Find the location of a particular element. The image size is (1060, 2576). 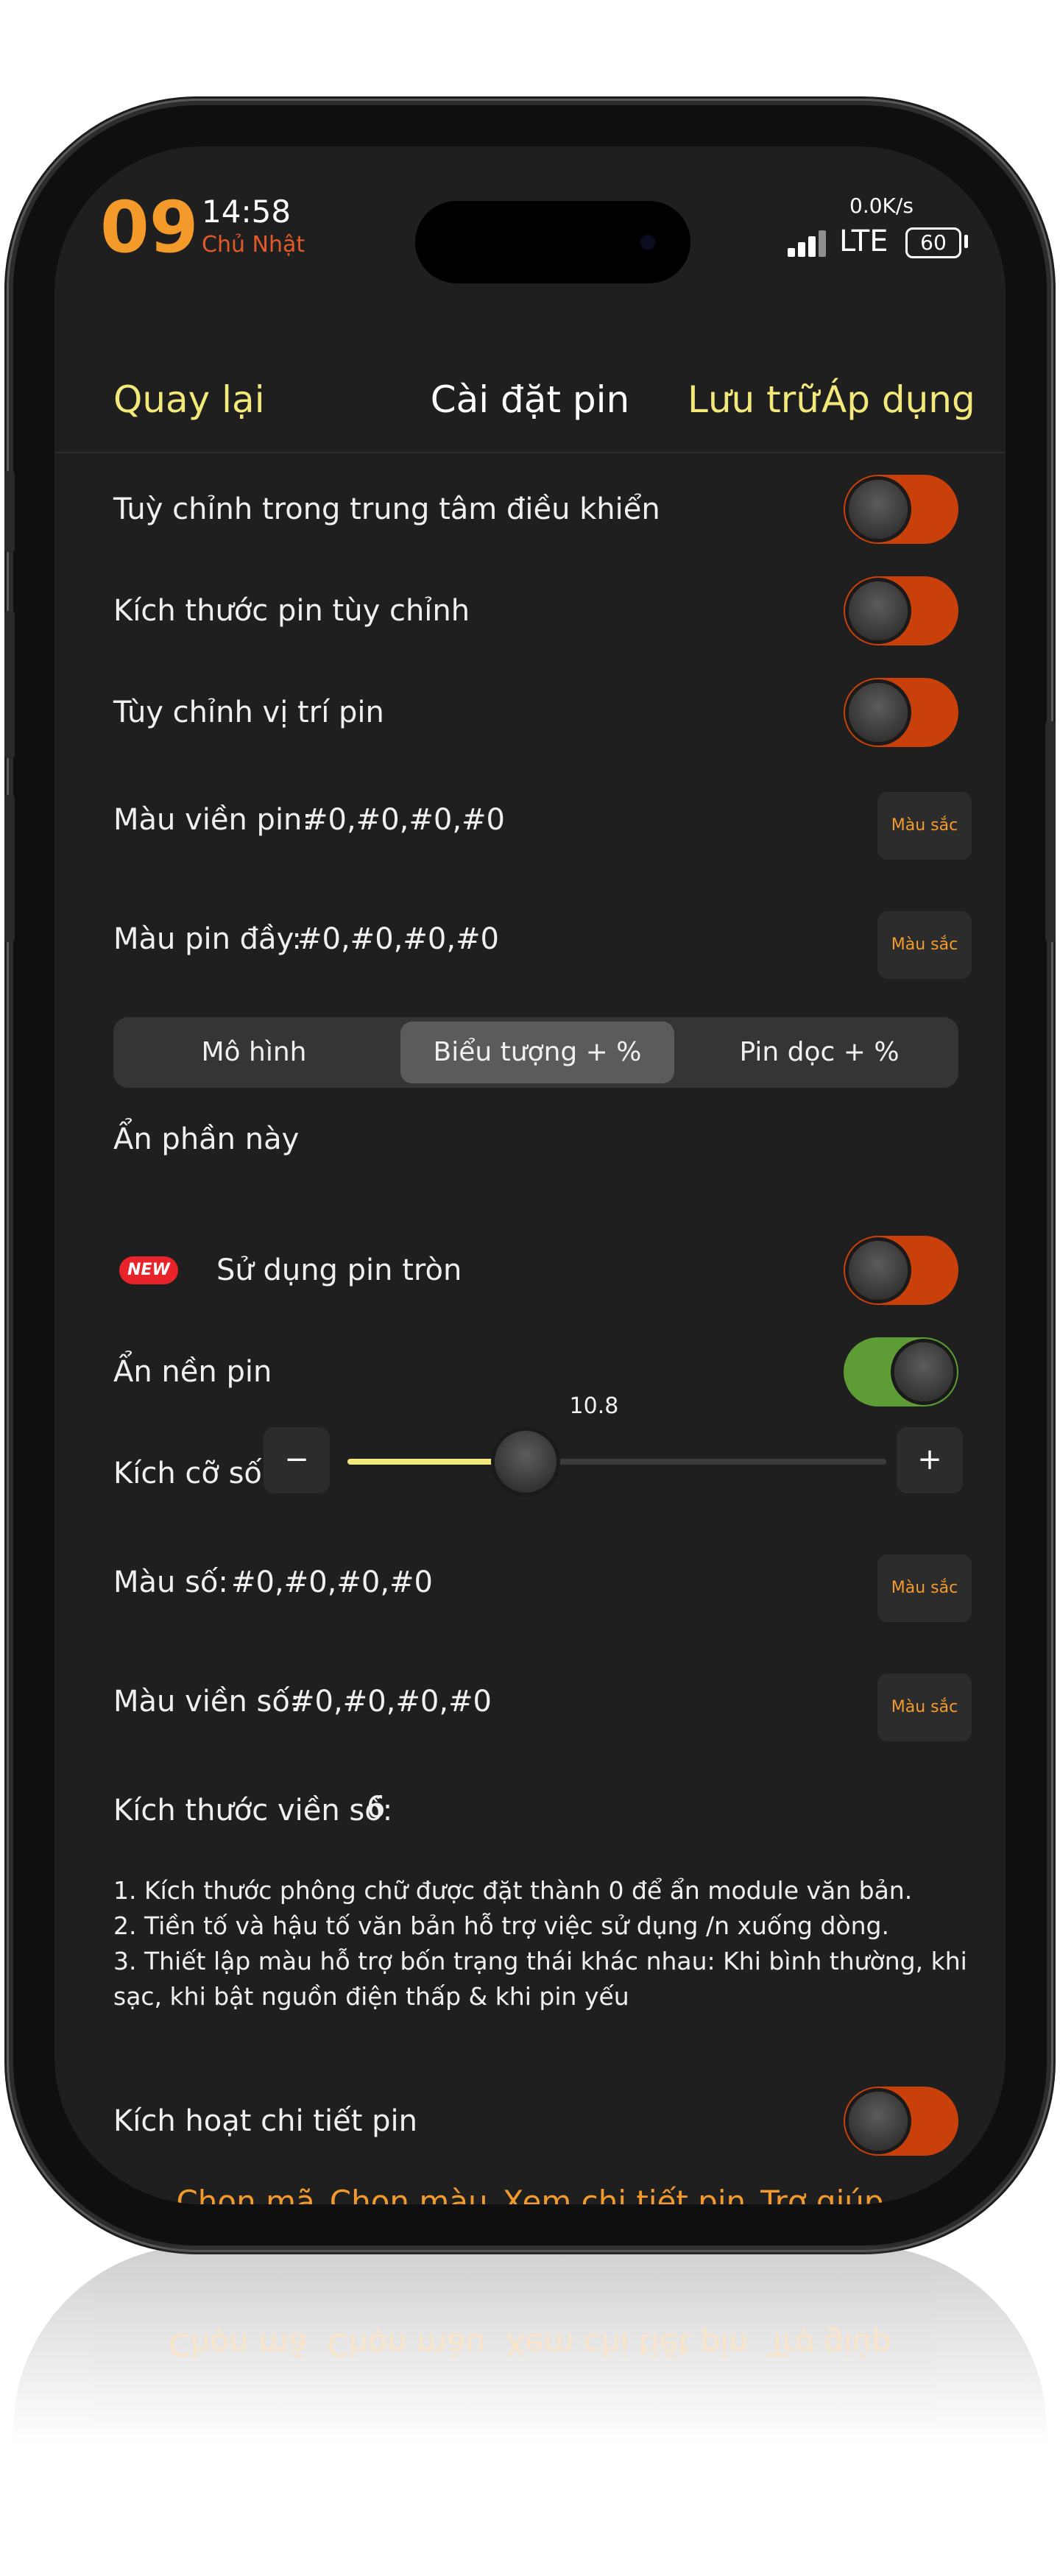

new-badge: NEW is located at coordinates (148, 1270).